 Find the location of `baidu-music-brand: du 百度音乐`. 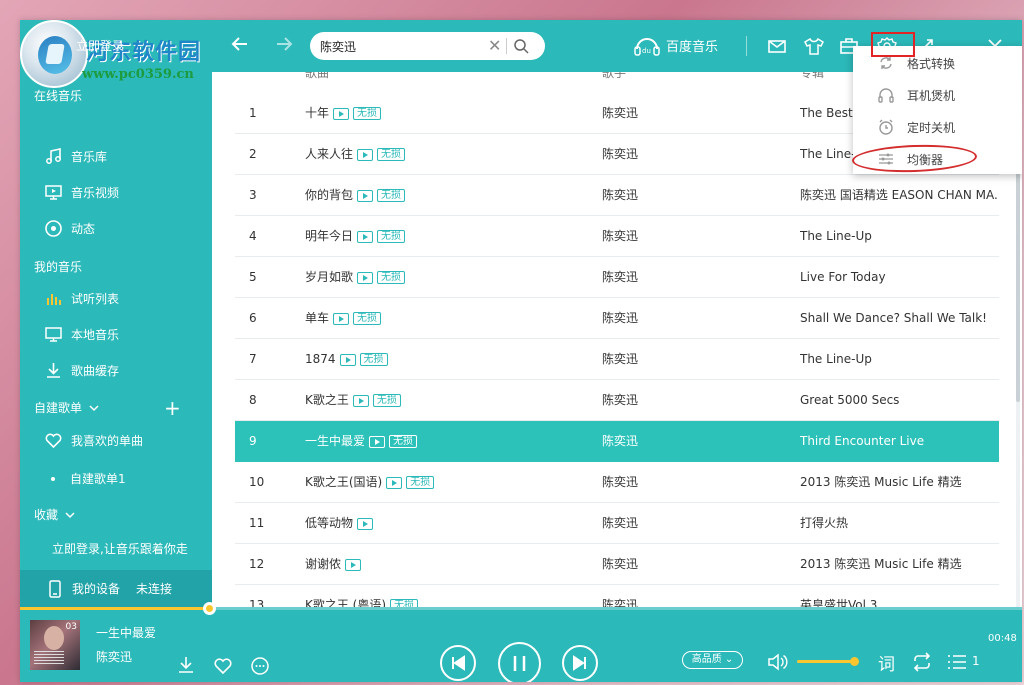

baidu-music-brand: du 百度音乐 is located at coordinates (676, 45).